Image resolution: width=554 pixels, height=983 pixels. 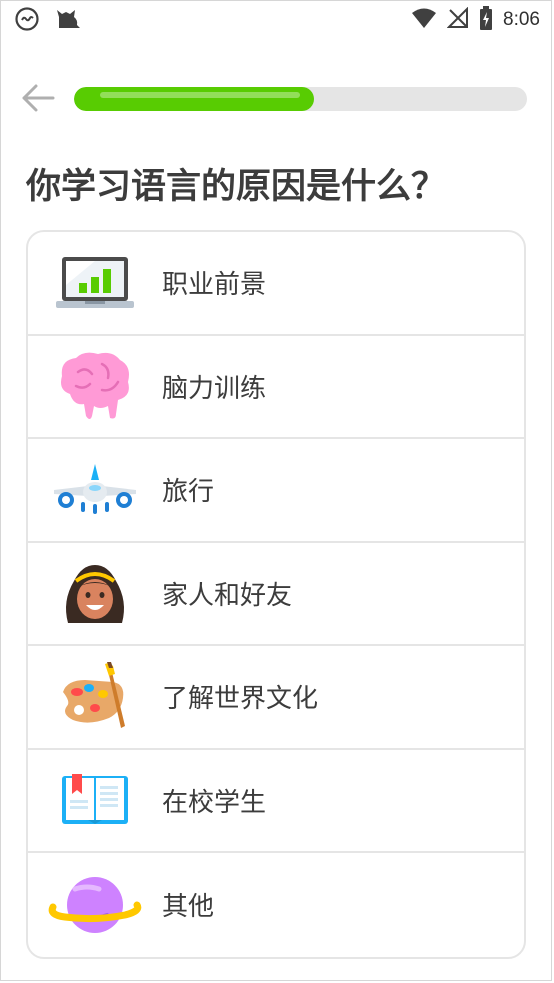 I want to click on status-bar: 8:06, so click(x=277, y=20).